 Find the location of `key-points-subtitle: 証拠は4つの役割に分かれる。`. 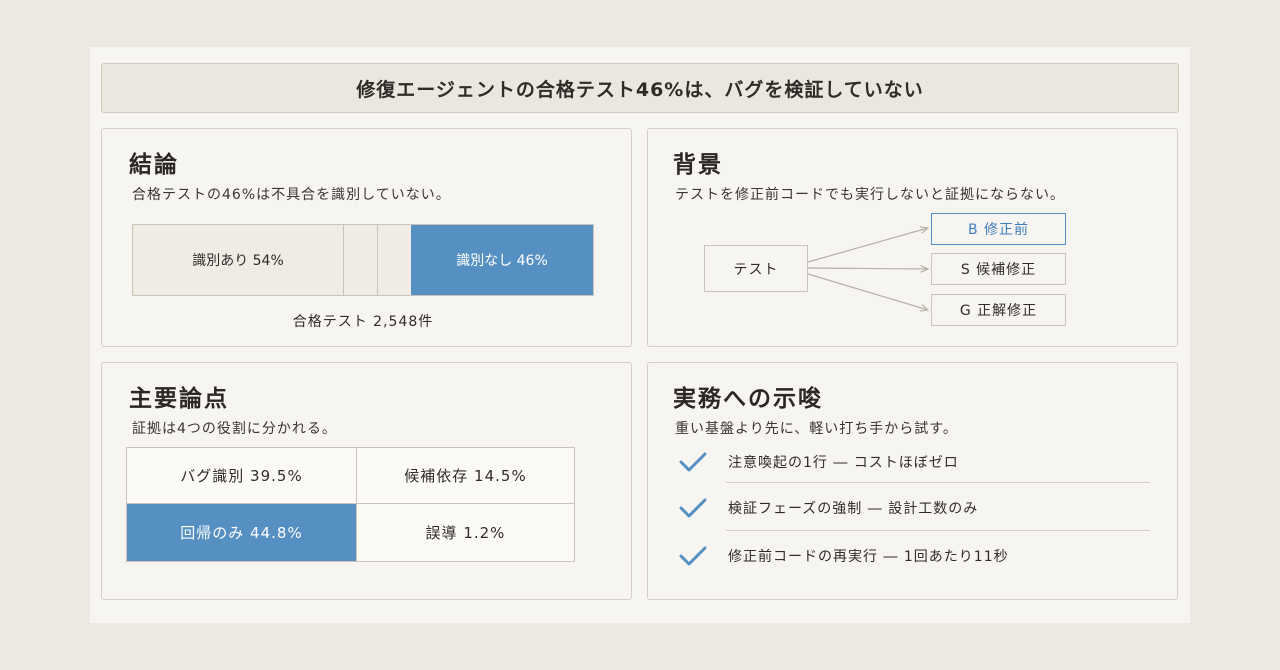

key-points-subtitle: 証拠は4つの役割に分かれる。 is located at coordinates (234, 429).